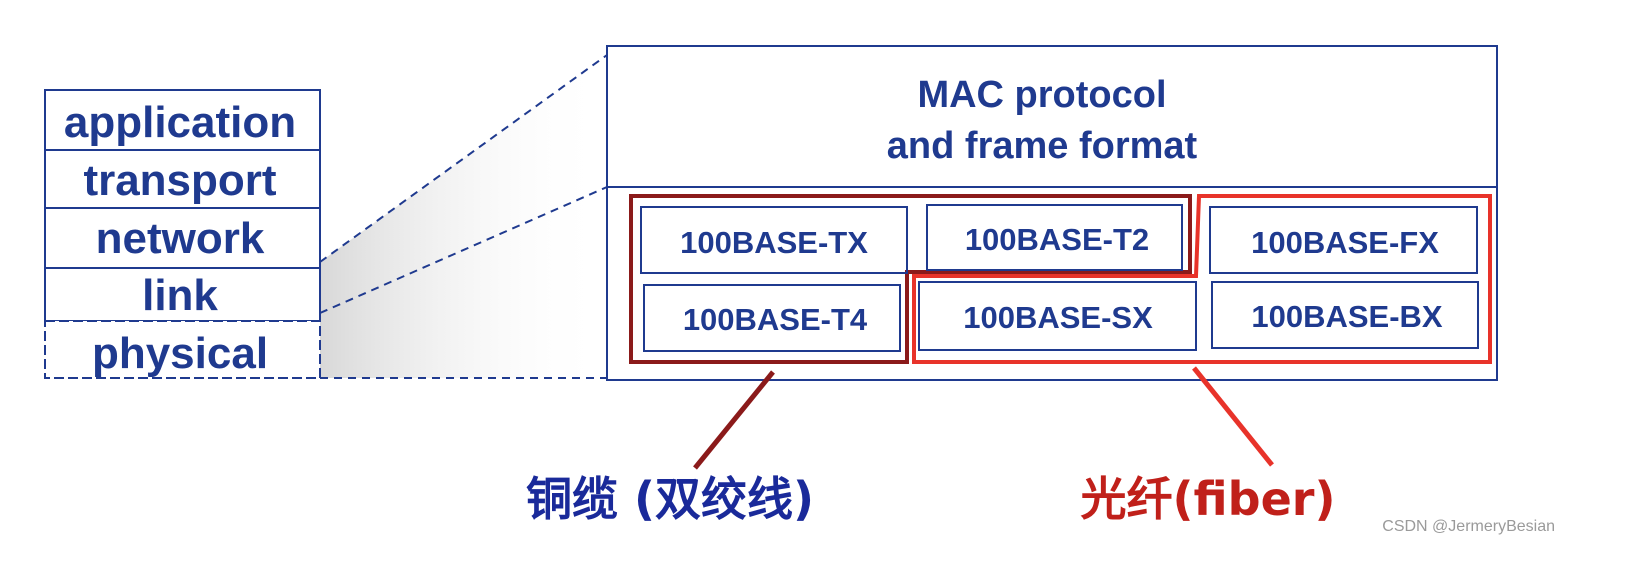  What do you see at coordinates (1347, 316) in the screenshot?
I see `label-100base-bx: 100BASE-BX` at bounding box center [1347, 316].